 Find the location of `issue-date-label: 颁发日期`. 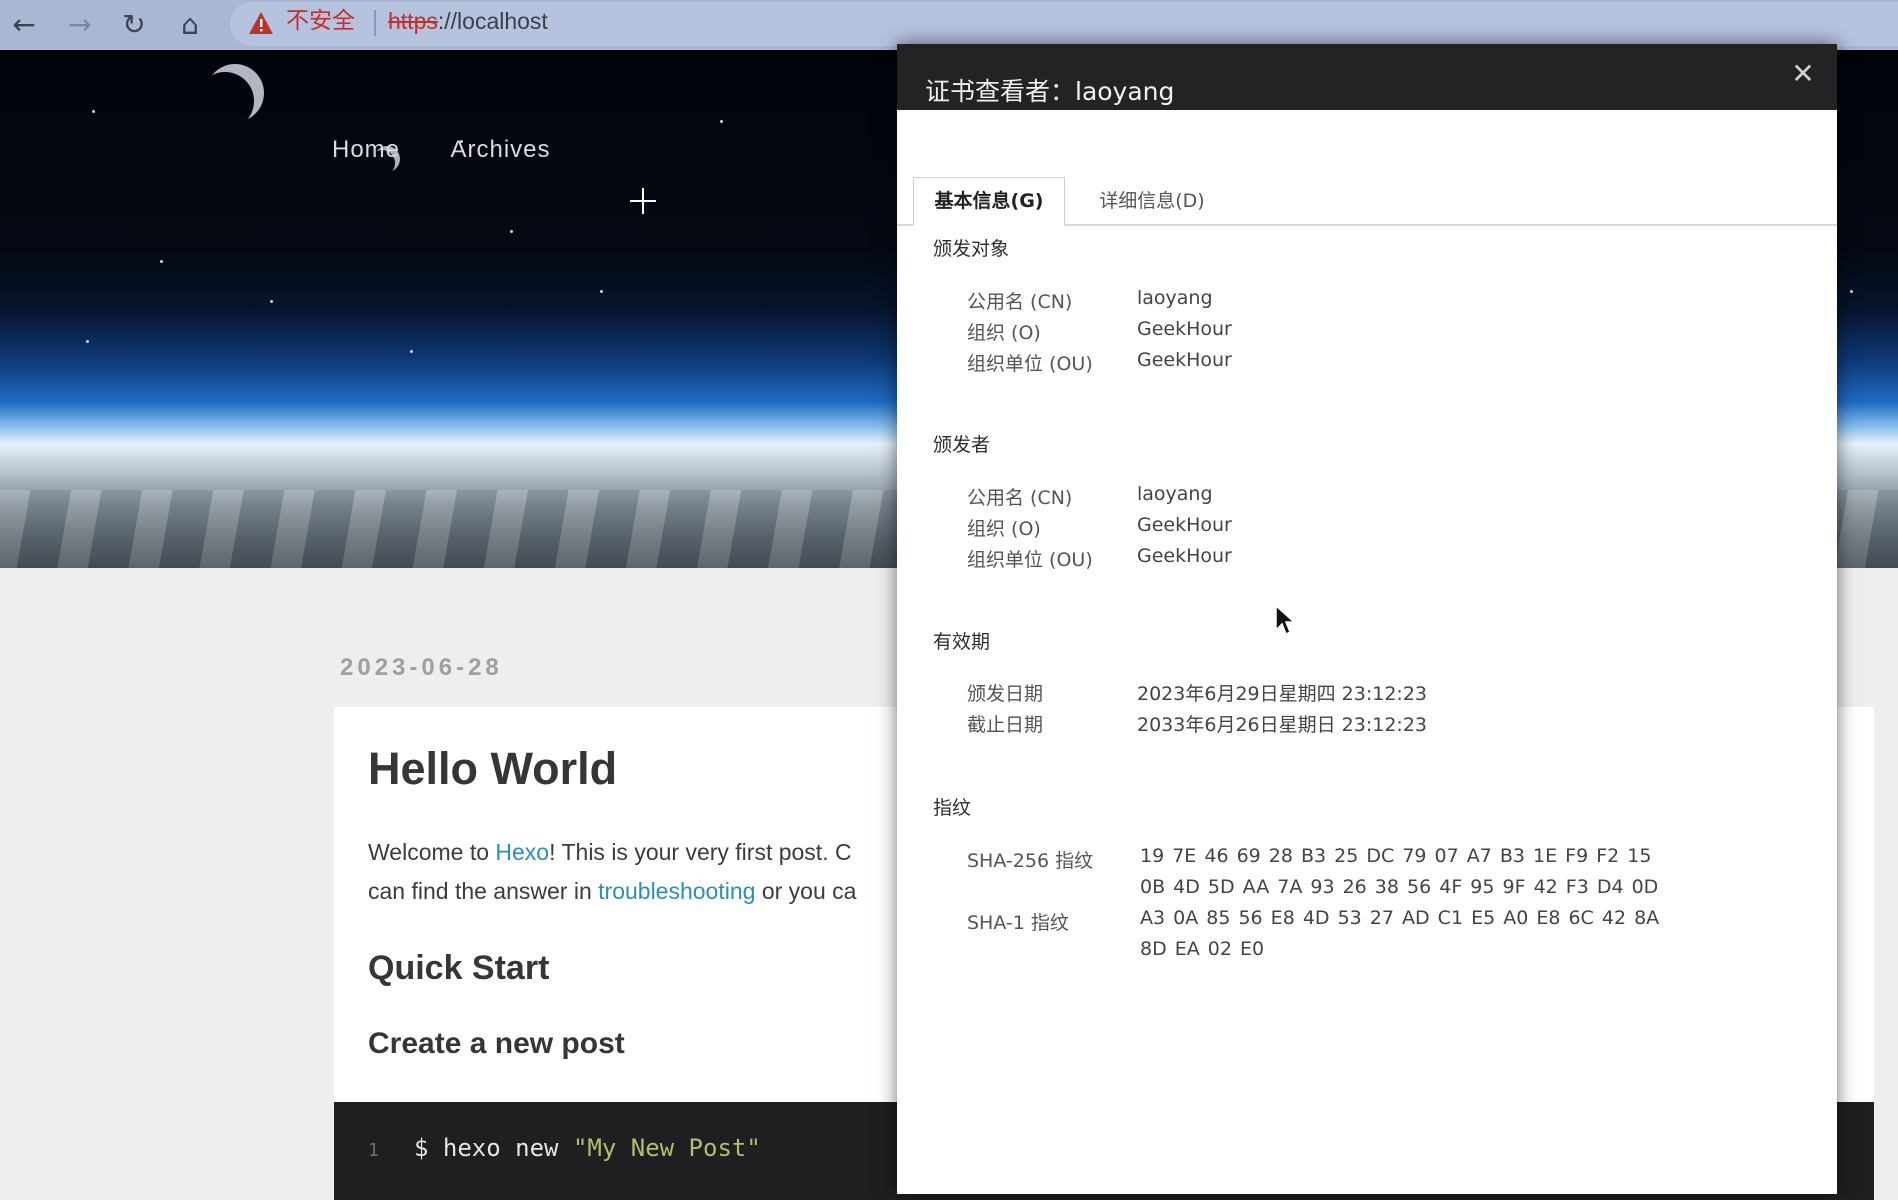

issue-date-label: 颁发日期 is located at coordinates (1005, 694).